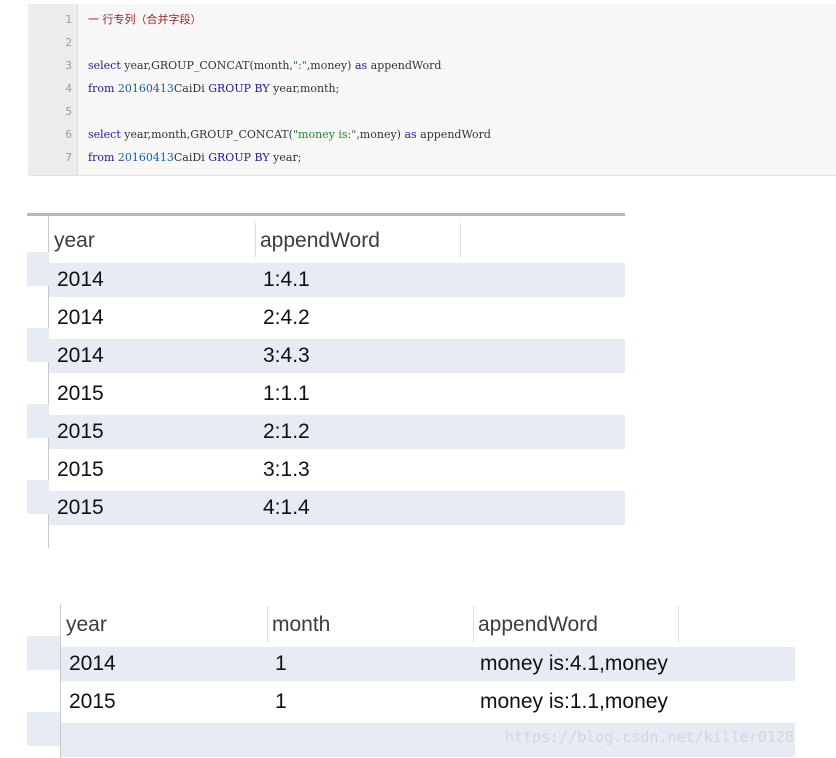 The height and width of the screenshot is (758, 836). Describe the element at coordinates (68, 88) in the screenshot. I see `line-number: 4` at that location.